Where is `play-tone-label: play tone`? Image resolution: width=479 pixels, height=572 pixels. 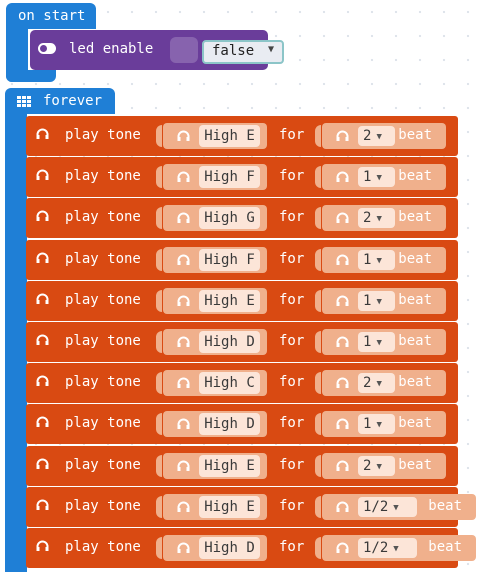
play-tone-label: play tone is located at coordinates (103, 423).